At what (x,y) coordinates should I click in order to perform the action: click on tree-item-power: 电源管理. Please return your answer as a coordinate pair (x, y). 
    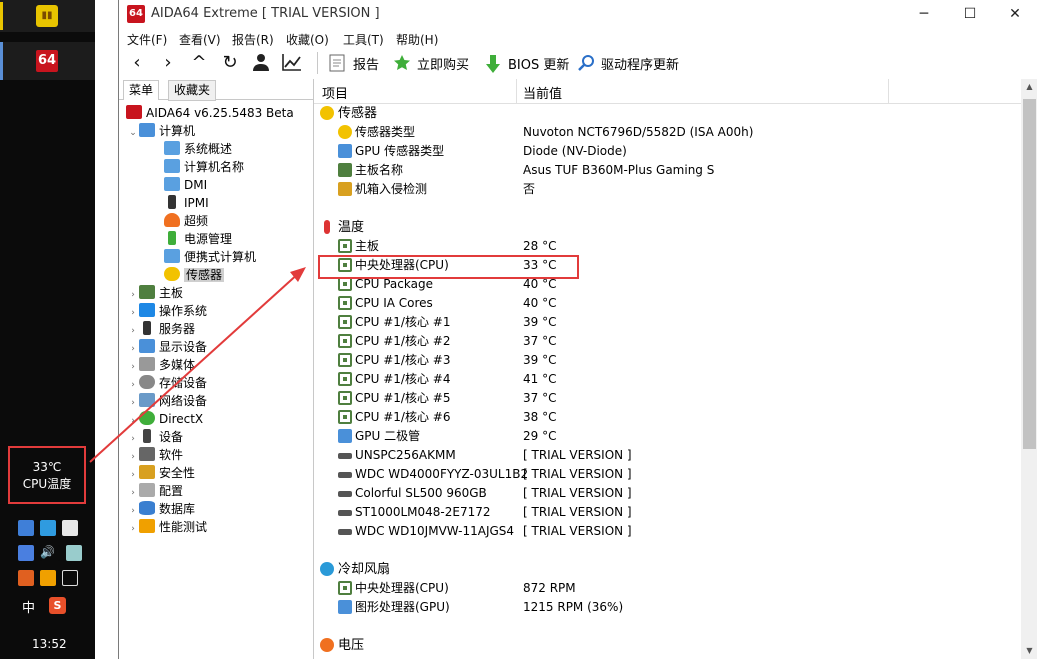
    Looking at the image, I should click on (198, 239).